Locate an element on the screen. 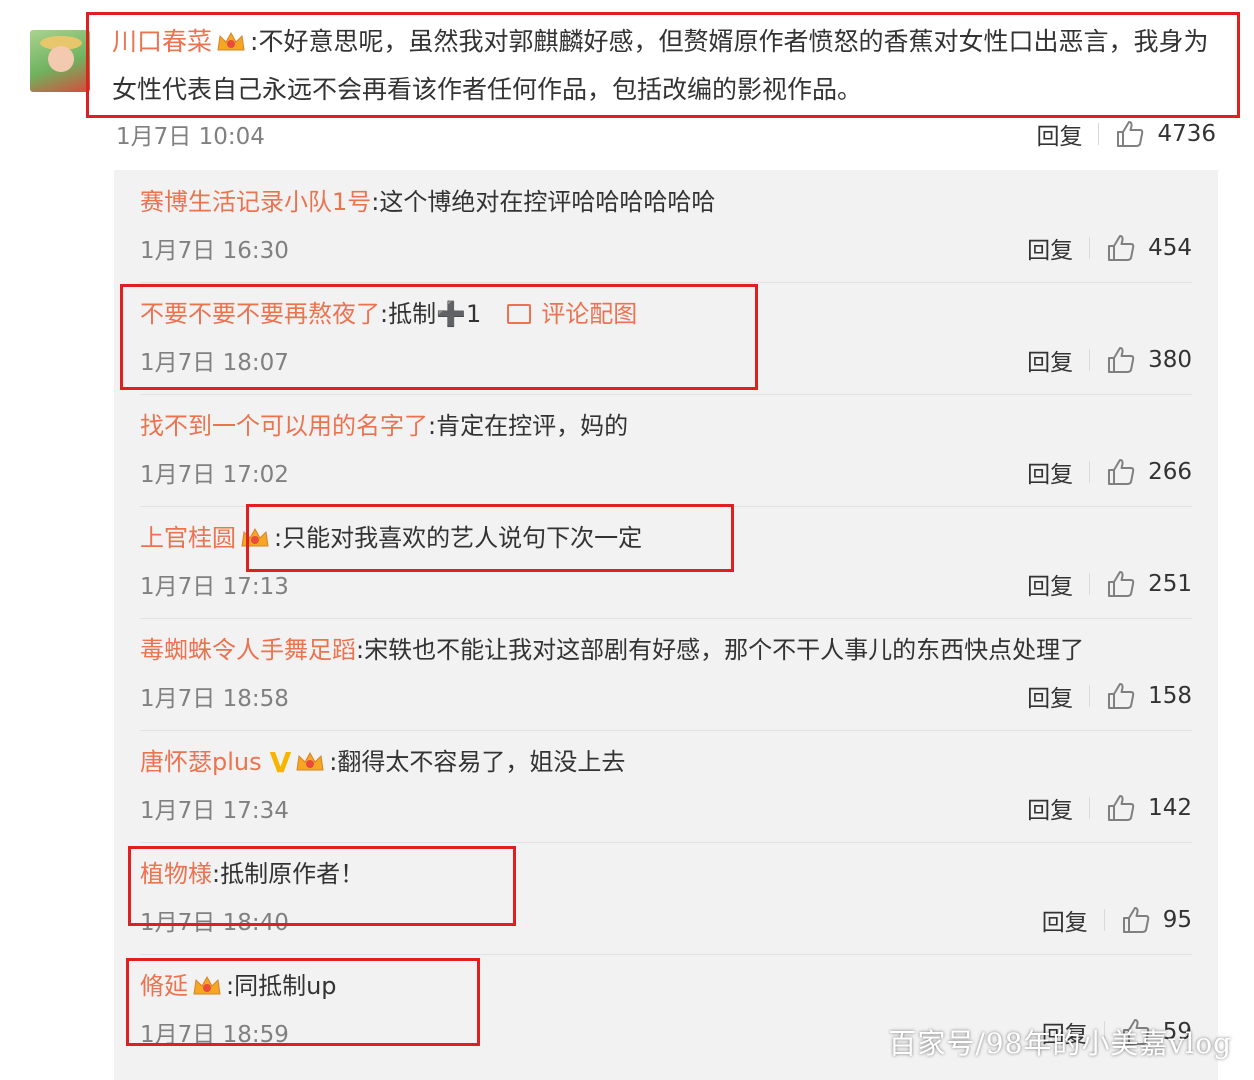 This screenshot has width=1254, height=1080. reply-text: 这个博绝对在控评哈哈哈哈哈哈 is located at coordinates (547, 202).